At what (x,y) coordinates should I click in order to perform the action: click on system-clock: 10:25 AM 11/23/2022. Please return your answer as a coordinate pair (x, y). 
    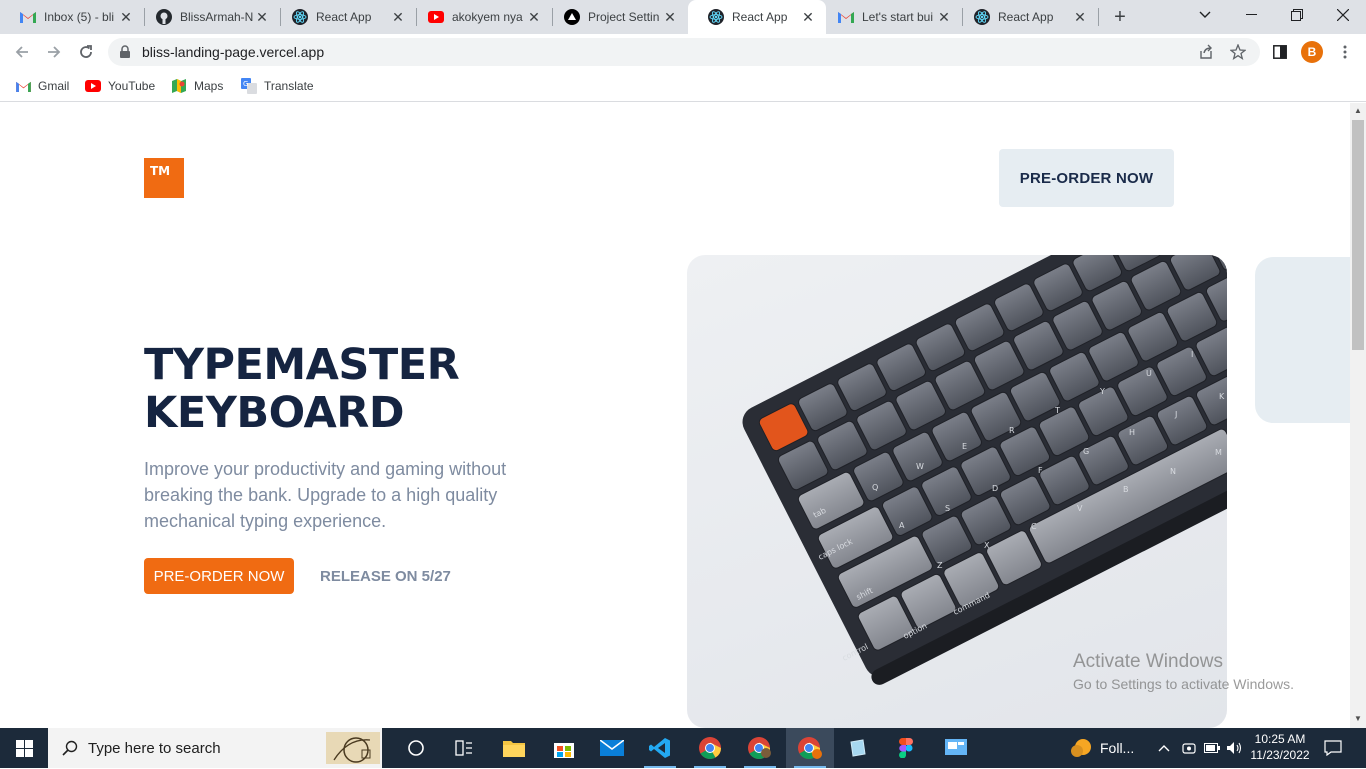
    Looking at the image, I should click on (1280, 747).